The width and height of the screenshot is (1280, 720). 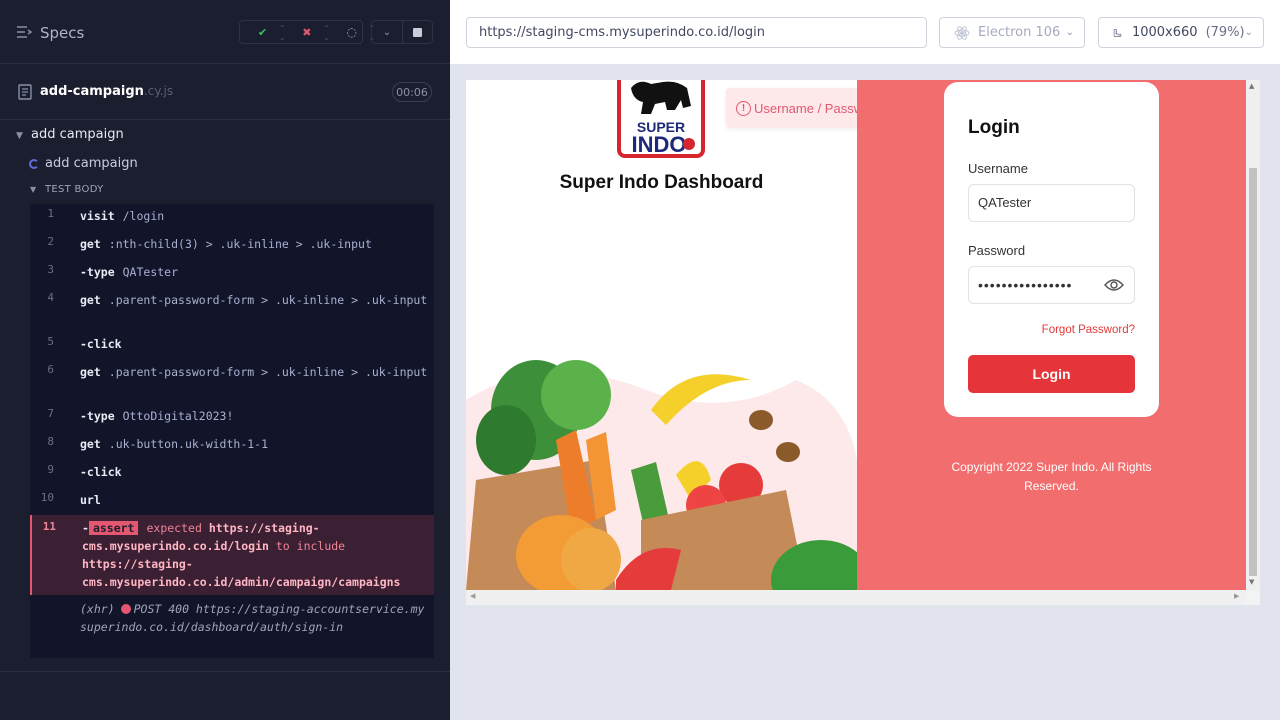 What do you see at coordinates (50, 297) in the screenshot?
I see `command-number: 4` at bounding box center [50, 297].